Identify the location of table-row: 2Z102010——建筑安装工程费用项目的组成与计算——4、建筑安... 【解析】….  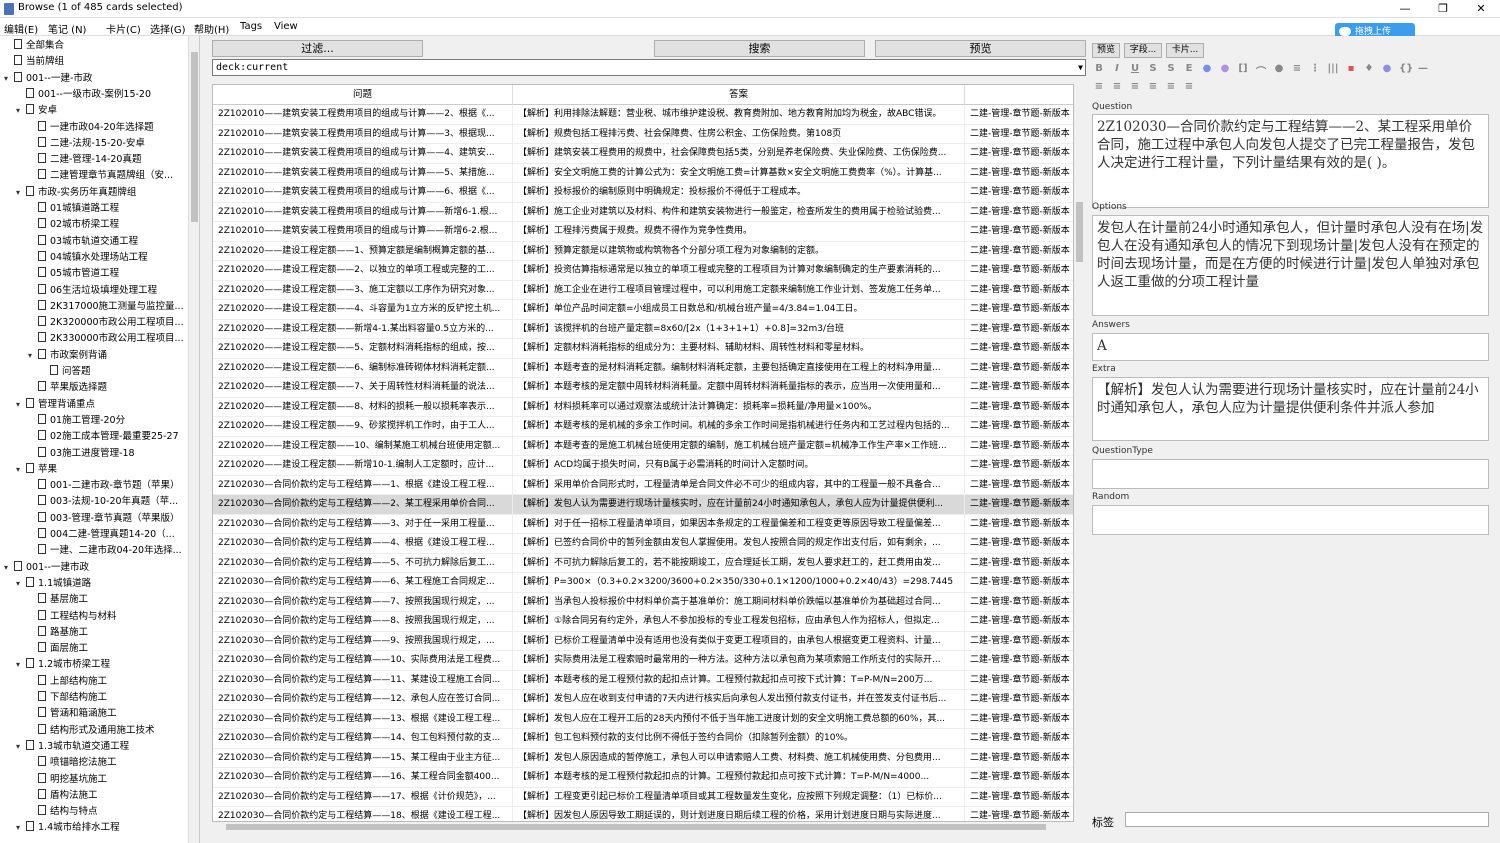
(643, 154).